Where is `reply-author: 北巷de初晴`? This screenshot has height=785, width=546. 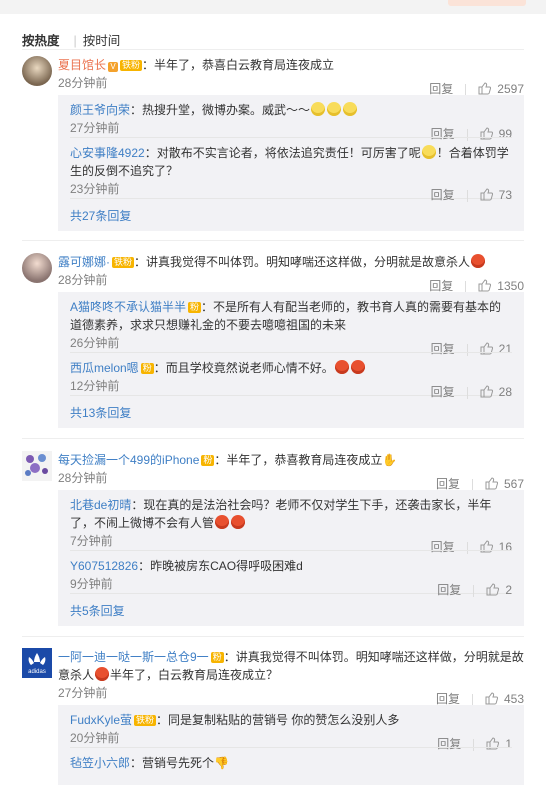
reply-author: 北巷de初晴 is located at coordinates (100, 505).